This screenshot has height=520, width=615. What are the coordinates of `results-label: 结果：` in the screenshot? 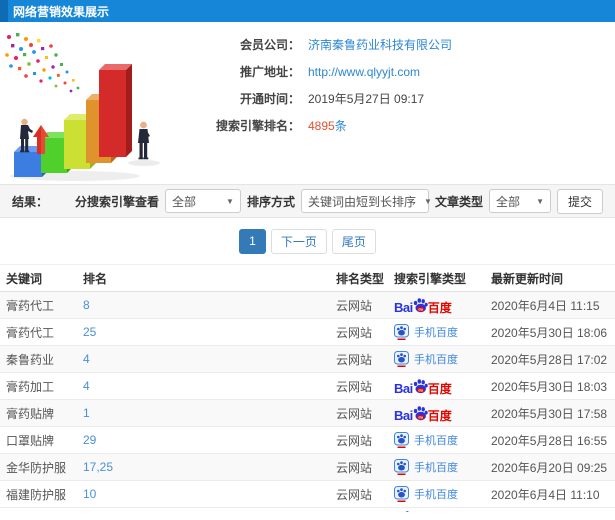 It's located at (30, 201).